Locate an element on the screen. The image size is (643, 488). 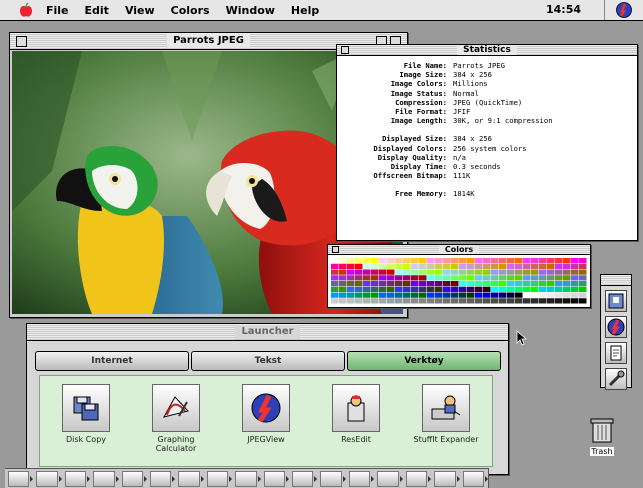
jpegview-app-icon is located at coordinates (624, 10).